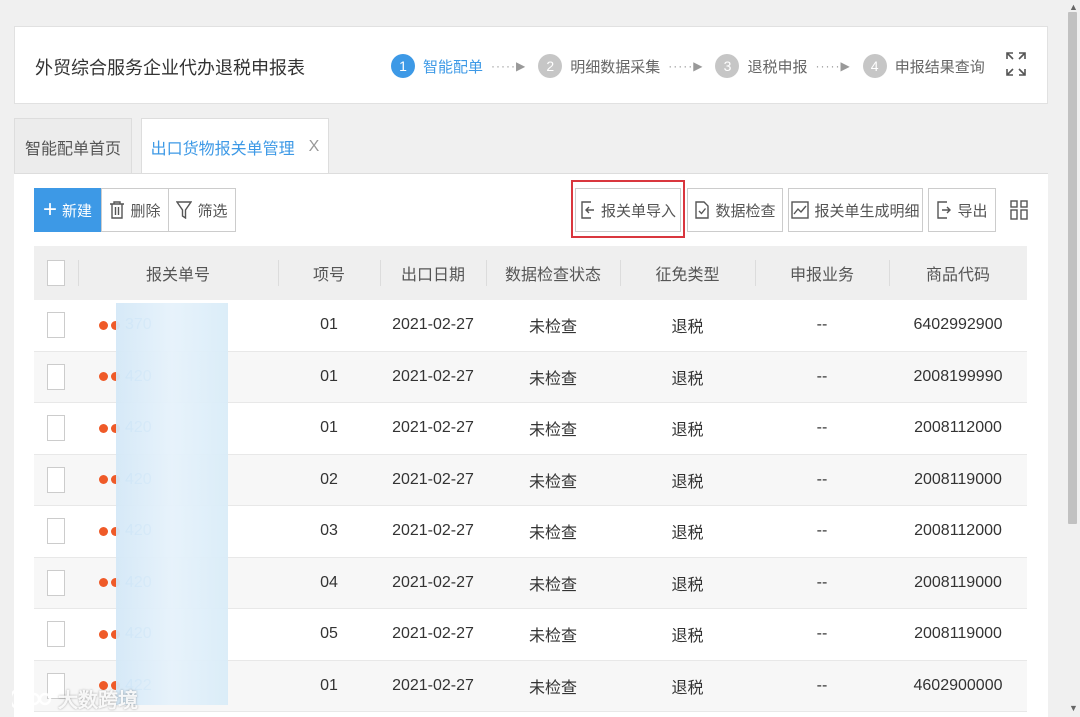 This screenshot has height=717, width=1080. What do you see at coordinates (170, 68) in the screenshot?
I see `page-title: 外贸综合服务企业代办退税申报表` at bounding box center [170, 68].